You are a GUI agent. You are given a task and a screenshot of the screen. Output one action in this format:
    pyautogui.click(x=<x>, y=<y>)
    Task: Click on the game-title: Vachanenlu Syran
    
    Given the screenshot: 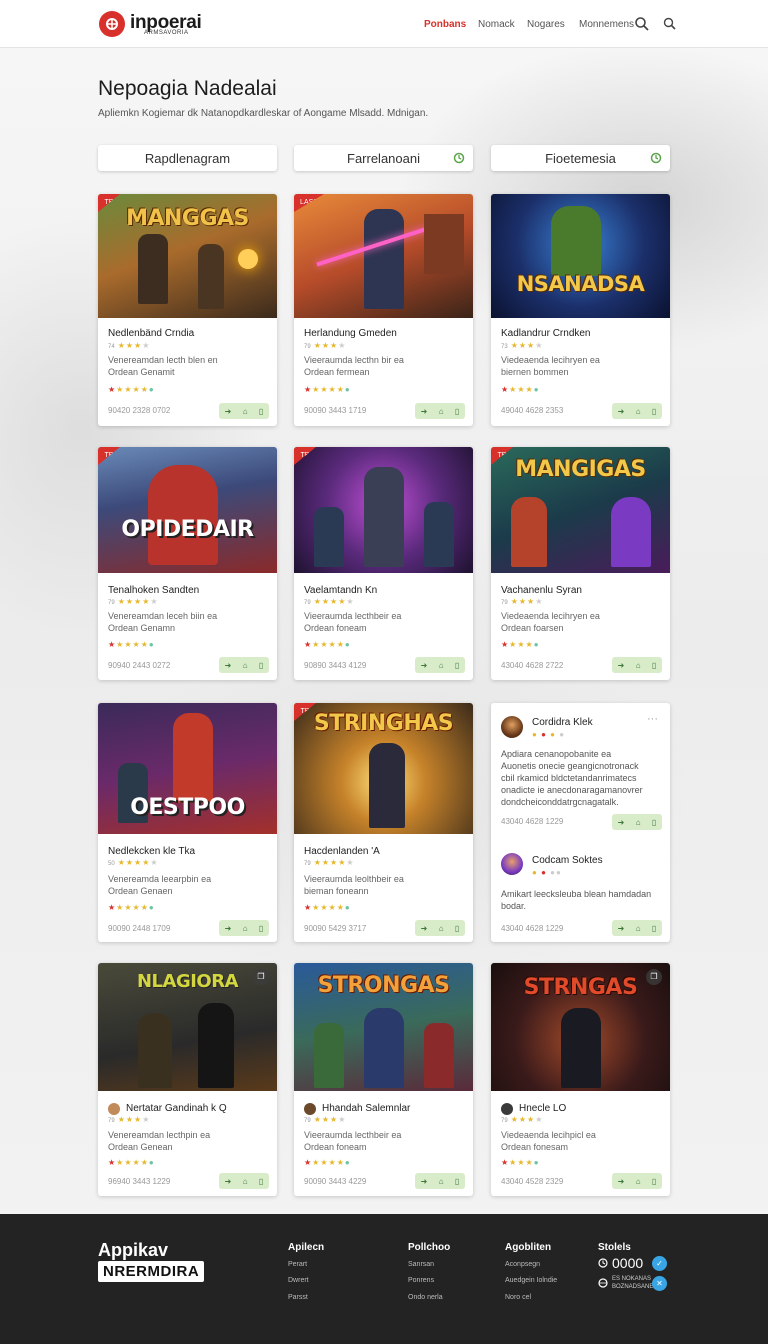 What is the action you would take?
    pyautogui.click(x=541, y=590)
    